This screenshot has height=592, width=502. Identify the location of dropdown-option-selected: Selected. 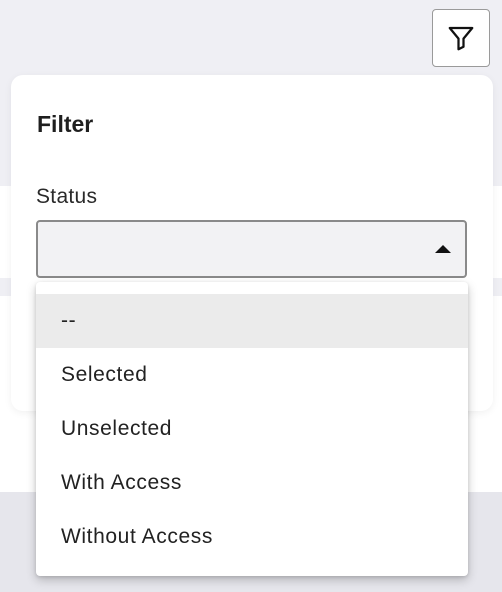
(252, 375).